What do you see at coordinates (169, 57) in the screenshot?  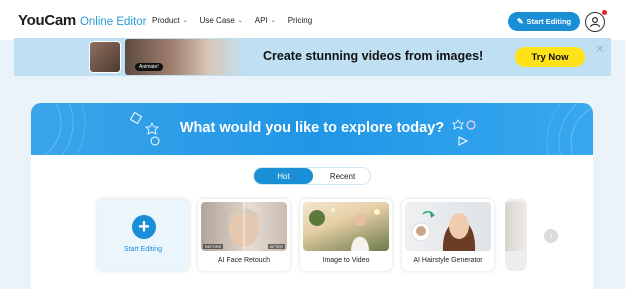 I see `promo-image: Animate!` at bounding box center [169, 57].